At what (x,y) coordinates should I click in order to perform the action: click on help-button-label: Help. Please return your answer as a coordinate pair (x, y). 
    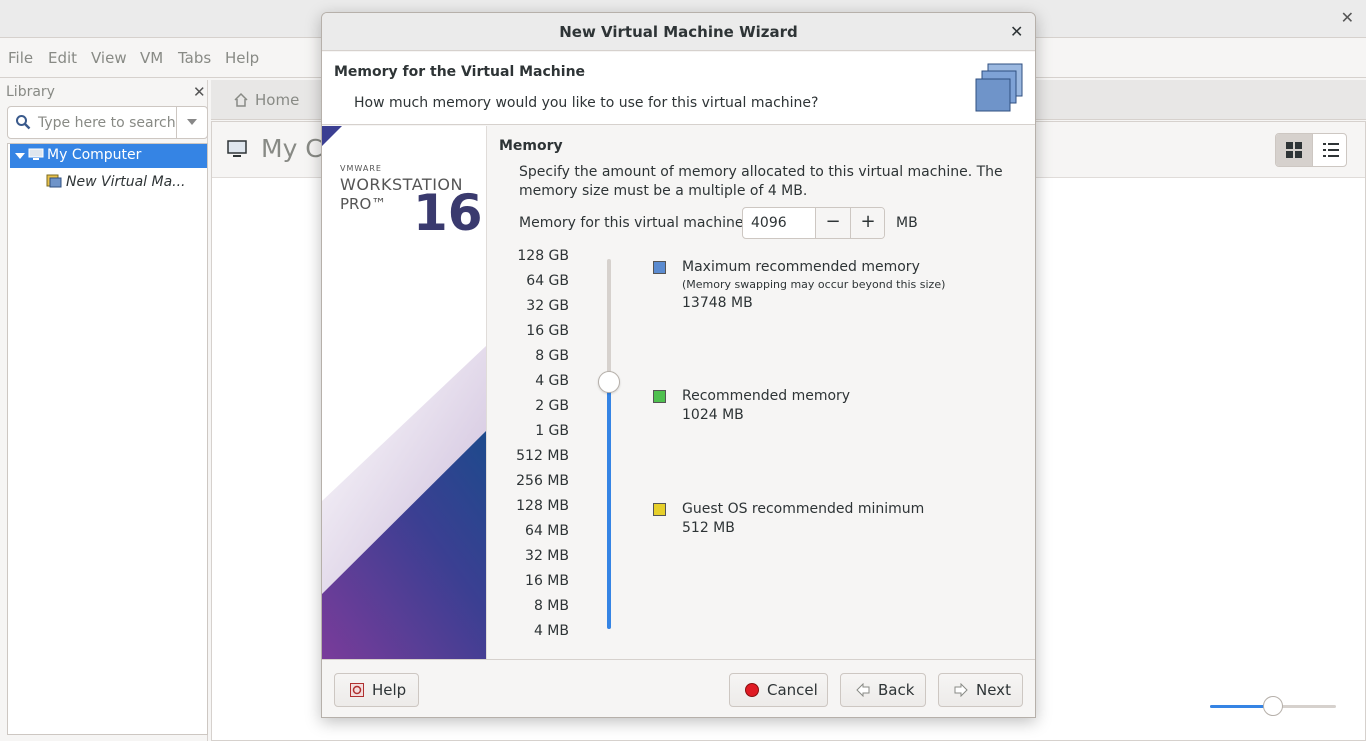
    Looking at the image, I should click on (389, 690).